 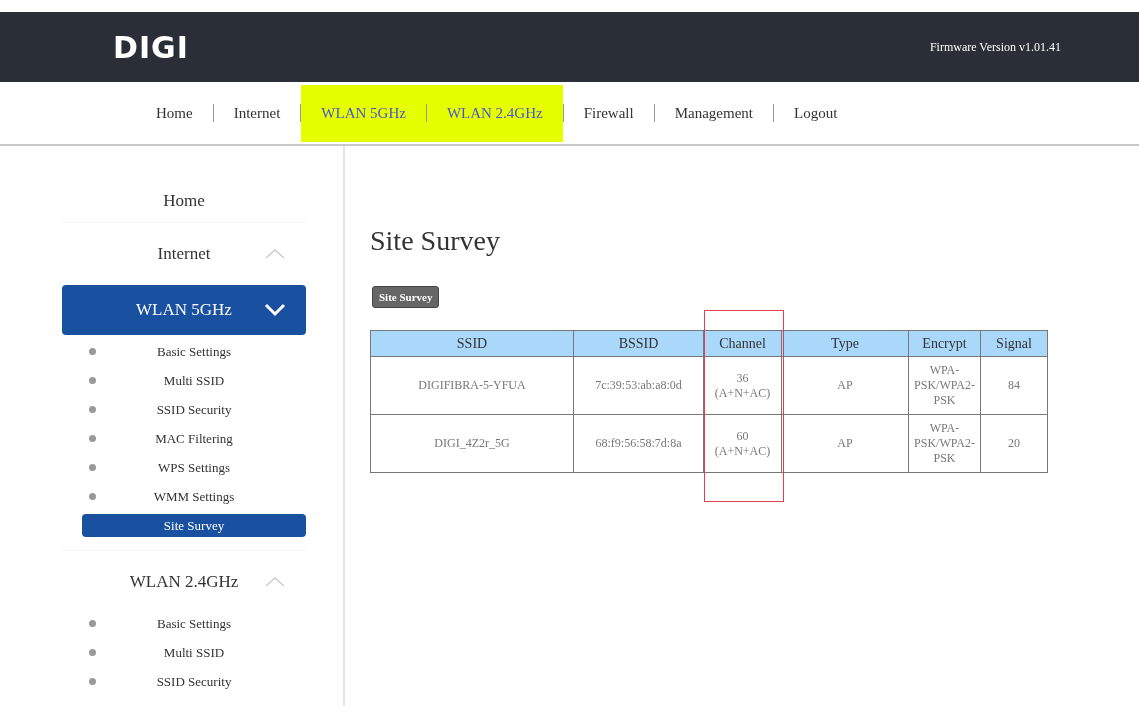 I want to click on column-header: Encrypt, so click(x=944, y=343).